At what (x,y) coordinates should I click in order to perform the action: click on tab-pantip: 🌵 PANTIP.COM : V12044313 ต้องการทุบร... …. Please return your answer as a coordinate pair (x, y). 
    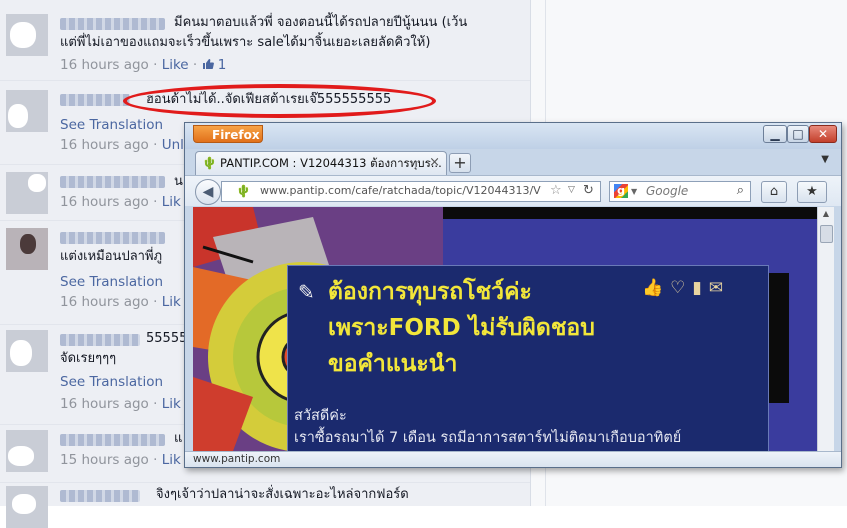
    Looking at the image, I should click on (321, 163).